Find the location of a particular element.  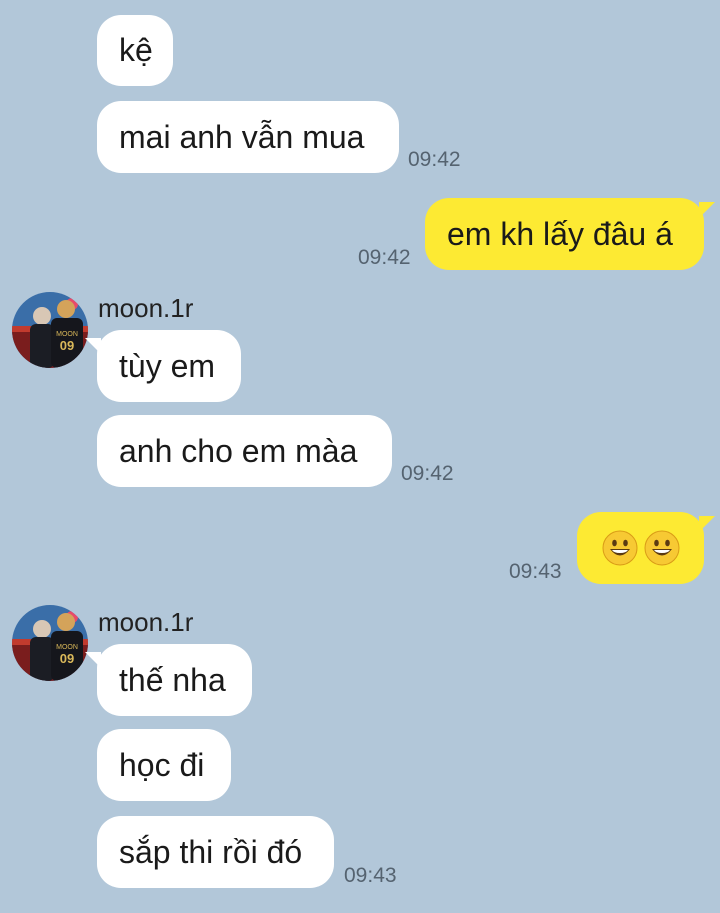

message-bubble: tùy em is located at coordinates (163, 366).